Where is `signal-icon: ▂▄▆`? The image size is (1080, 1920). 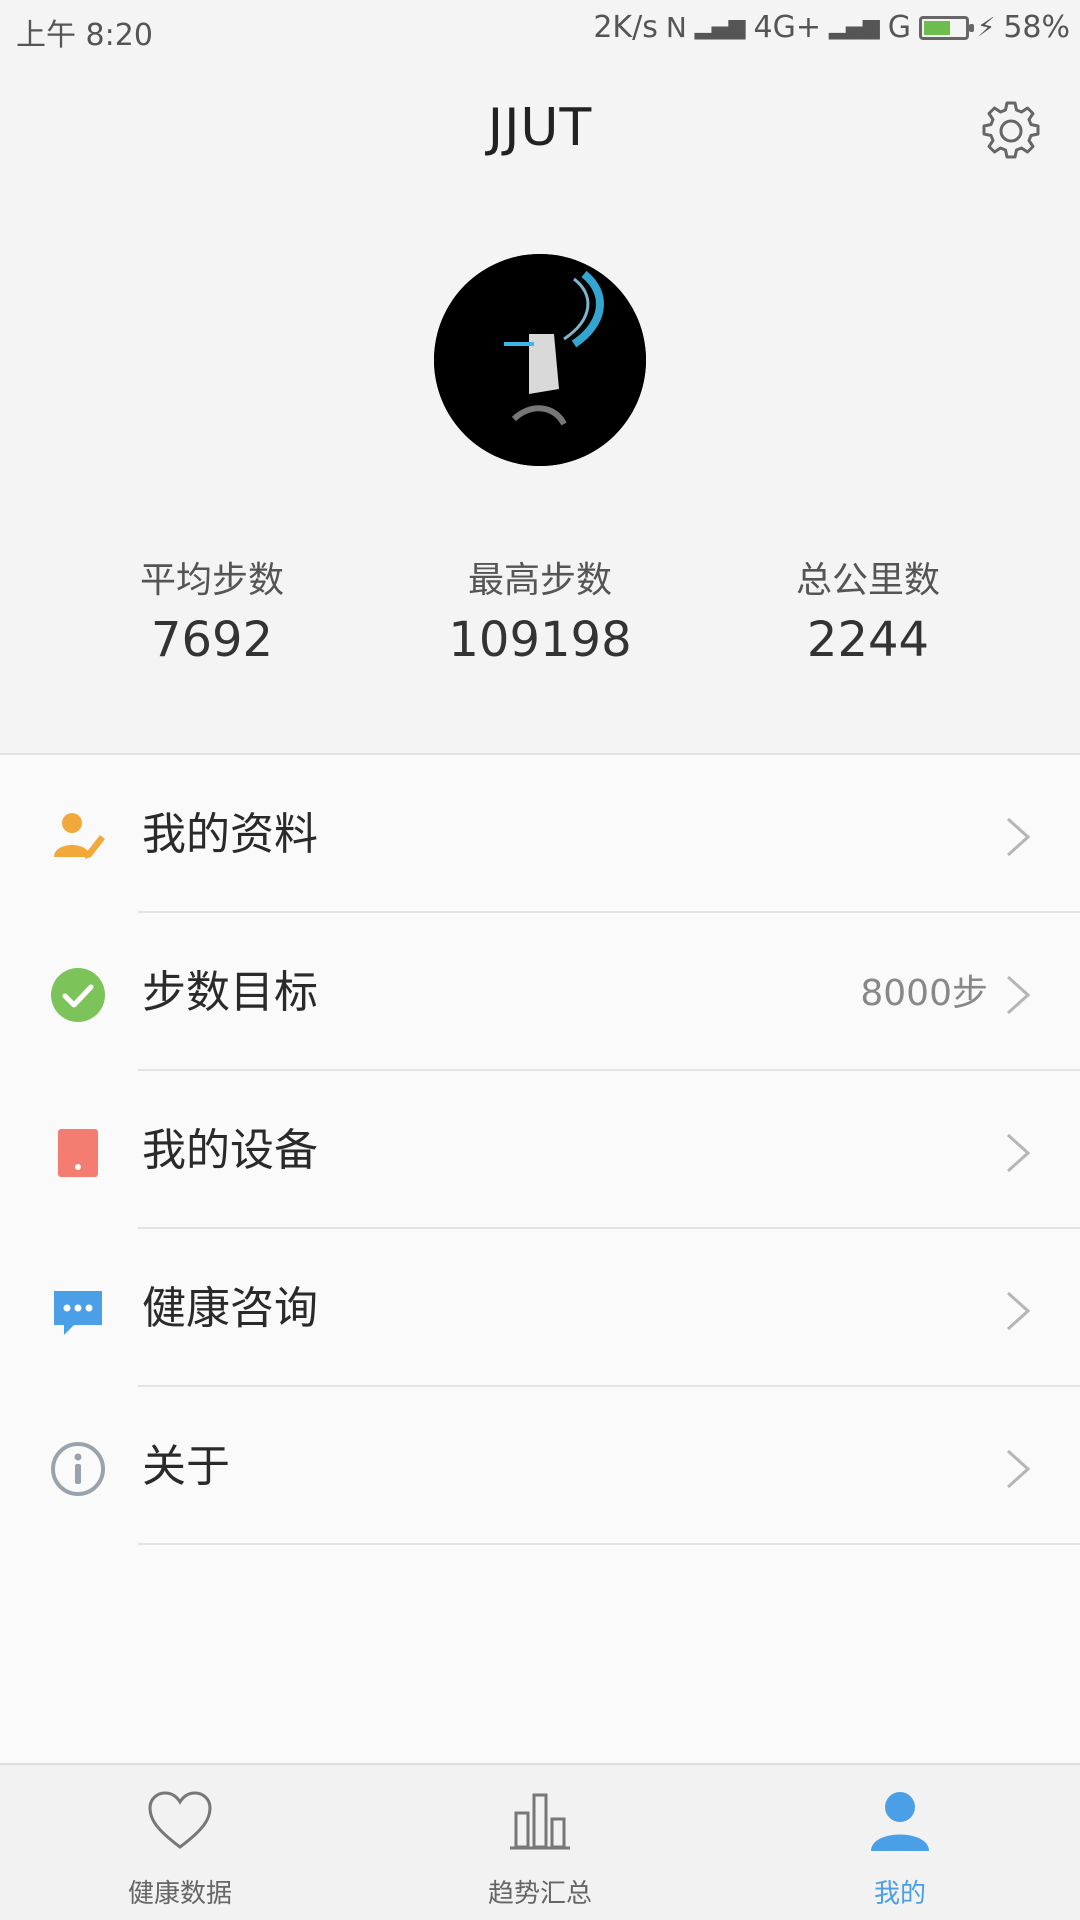
signal-icon: ▂▄▆ is located at coordinates (720, 27).